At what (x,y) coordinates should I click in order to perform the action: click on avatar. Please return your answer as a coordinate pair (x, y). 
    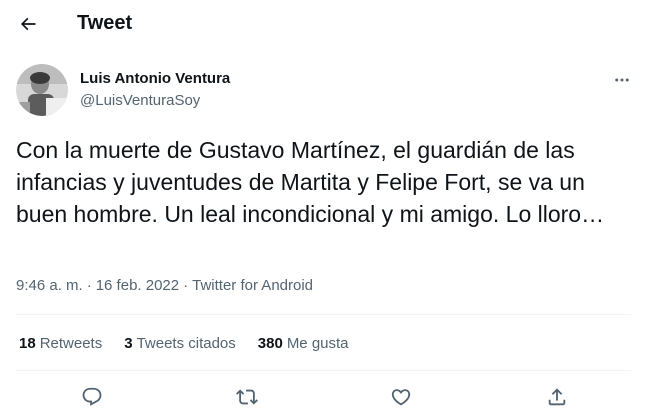
    Looking at the image, I should click on (42, 90).